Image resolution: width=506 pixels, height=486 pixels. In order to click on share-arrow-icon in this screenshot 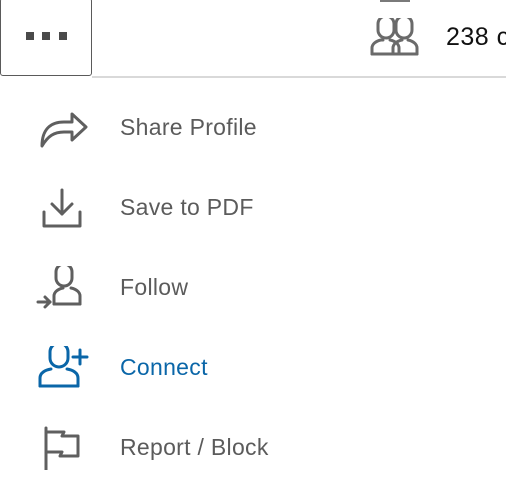, I will do `click(64, 130)`.